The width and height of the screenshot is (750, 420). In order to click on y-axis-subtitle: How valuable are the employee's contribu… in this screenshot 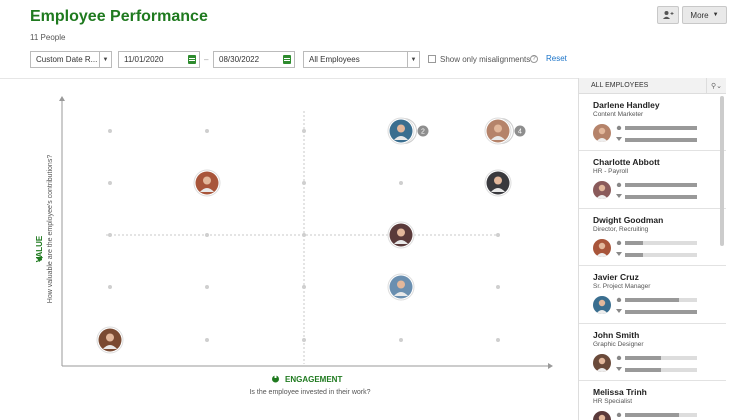, I will do `click(50, 229)`.